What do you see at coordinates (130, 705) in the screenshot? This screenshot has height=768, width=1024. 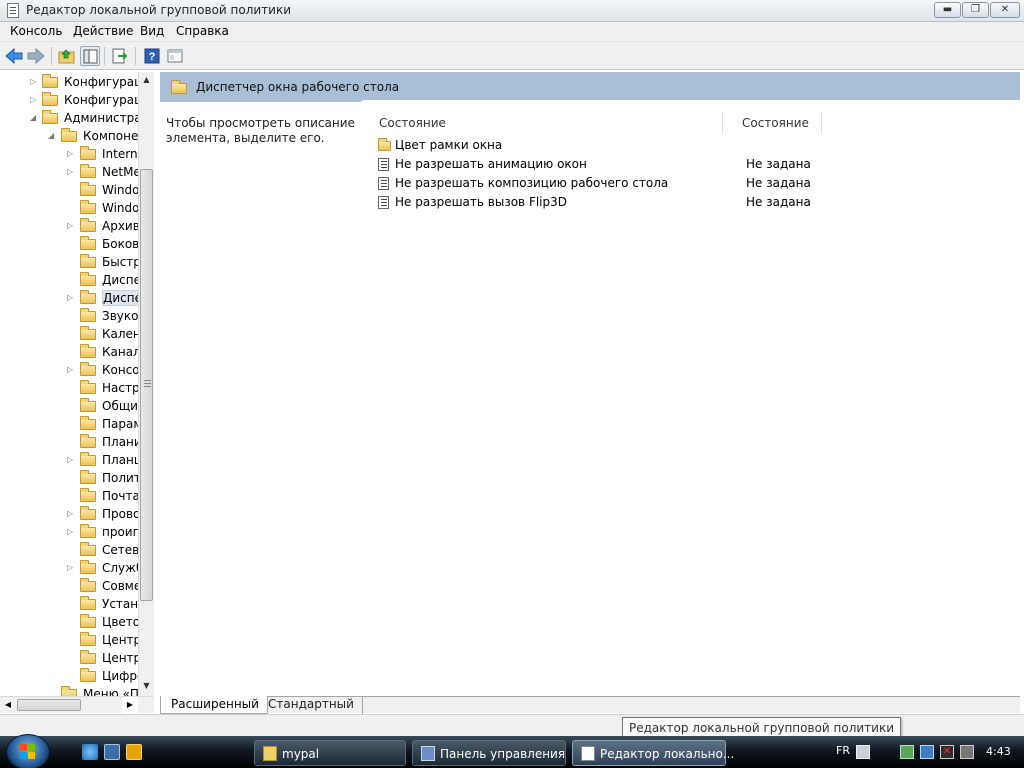 I see `scroll-right-icon: ▶` at bounding box center [130, 705].